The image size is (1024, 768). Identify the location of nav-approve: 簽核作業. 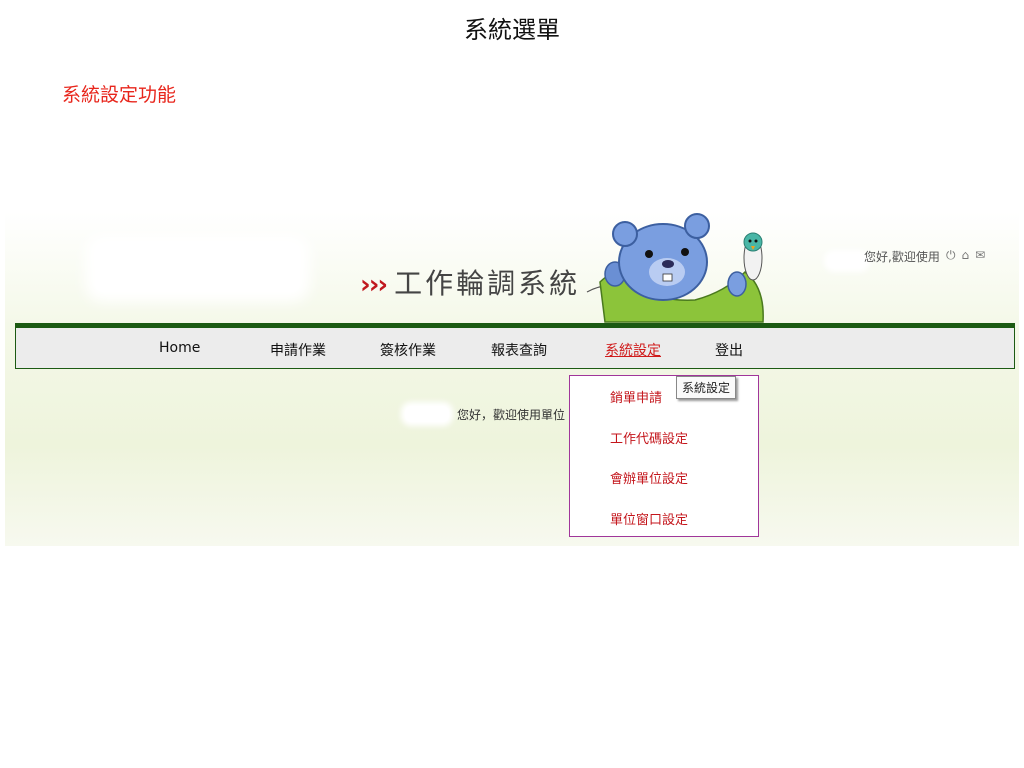
(408, 350).